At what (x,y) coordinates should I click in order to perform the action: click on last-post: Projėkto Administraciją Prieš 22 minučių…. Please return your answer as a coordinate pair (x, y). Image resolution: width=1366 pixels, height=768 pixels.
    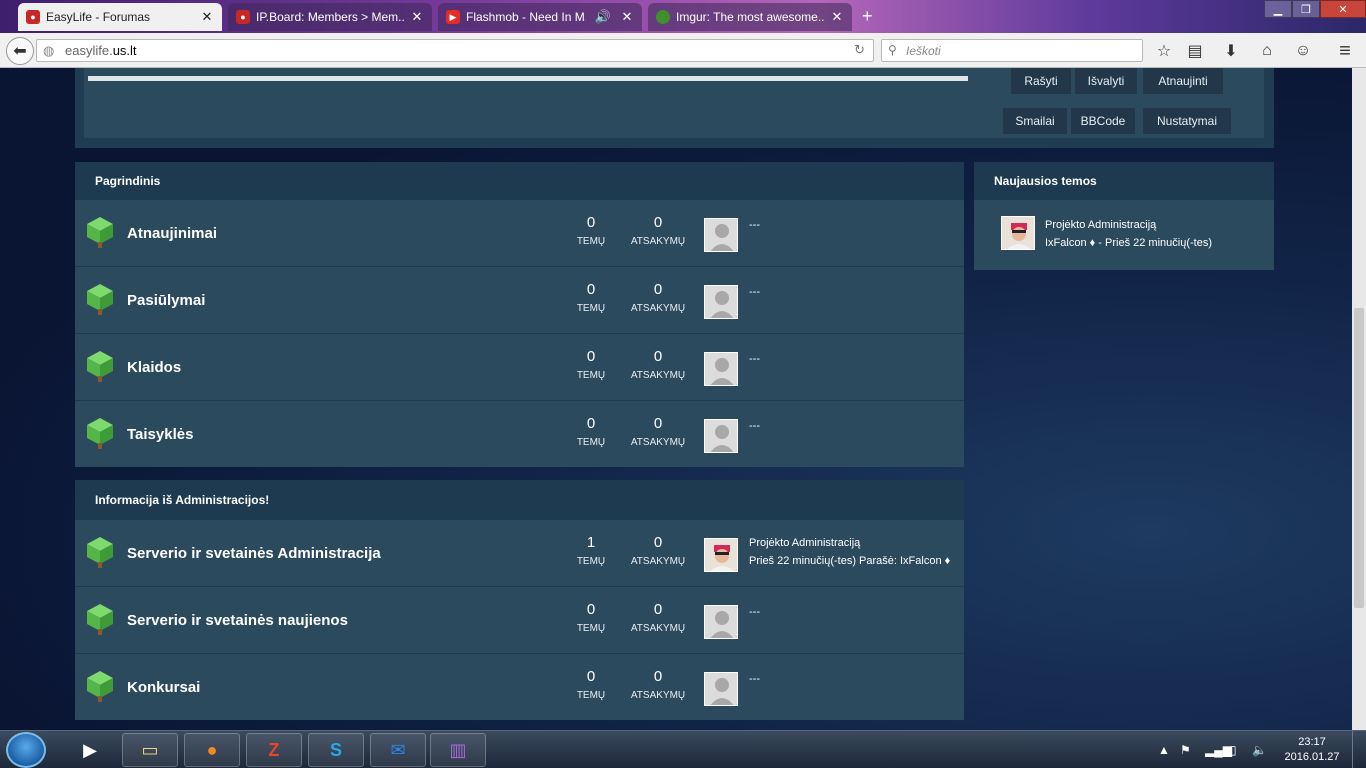
    Looking at the image, I should click on (849, 552).